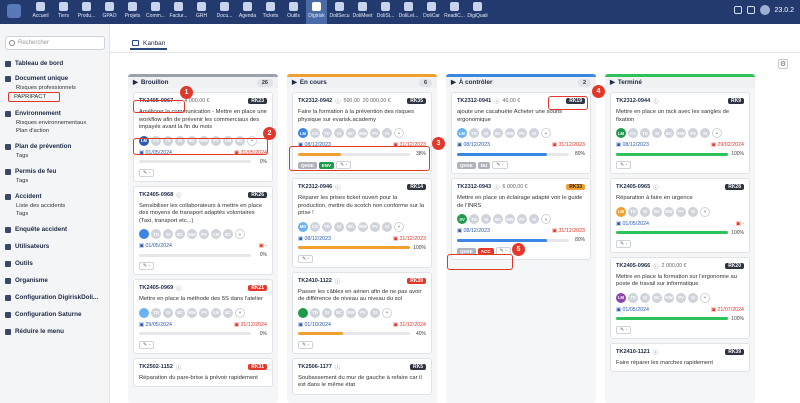 The height and width of the screenshot is (403, 800). What do you see at coordinates (54, 206) in the screenshot?
I see `sidebar-subitem-12: Liste des accidents` at bounding box center [54, 206].